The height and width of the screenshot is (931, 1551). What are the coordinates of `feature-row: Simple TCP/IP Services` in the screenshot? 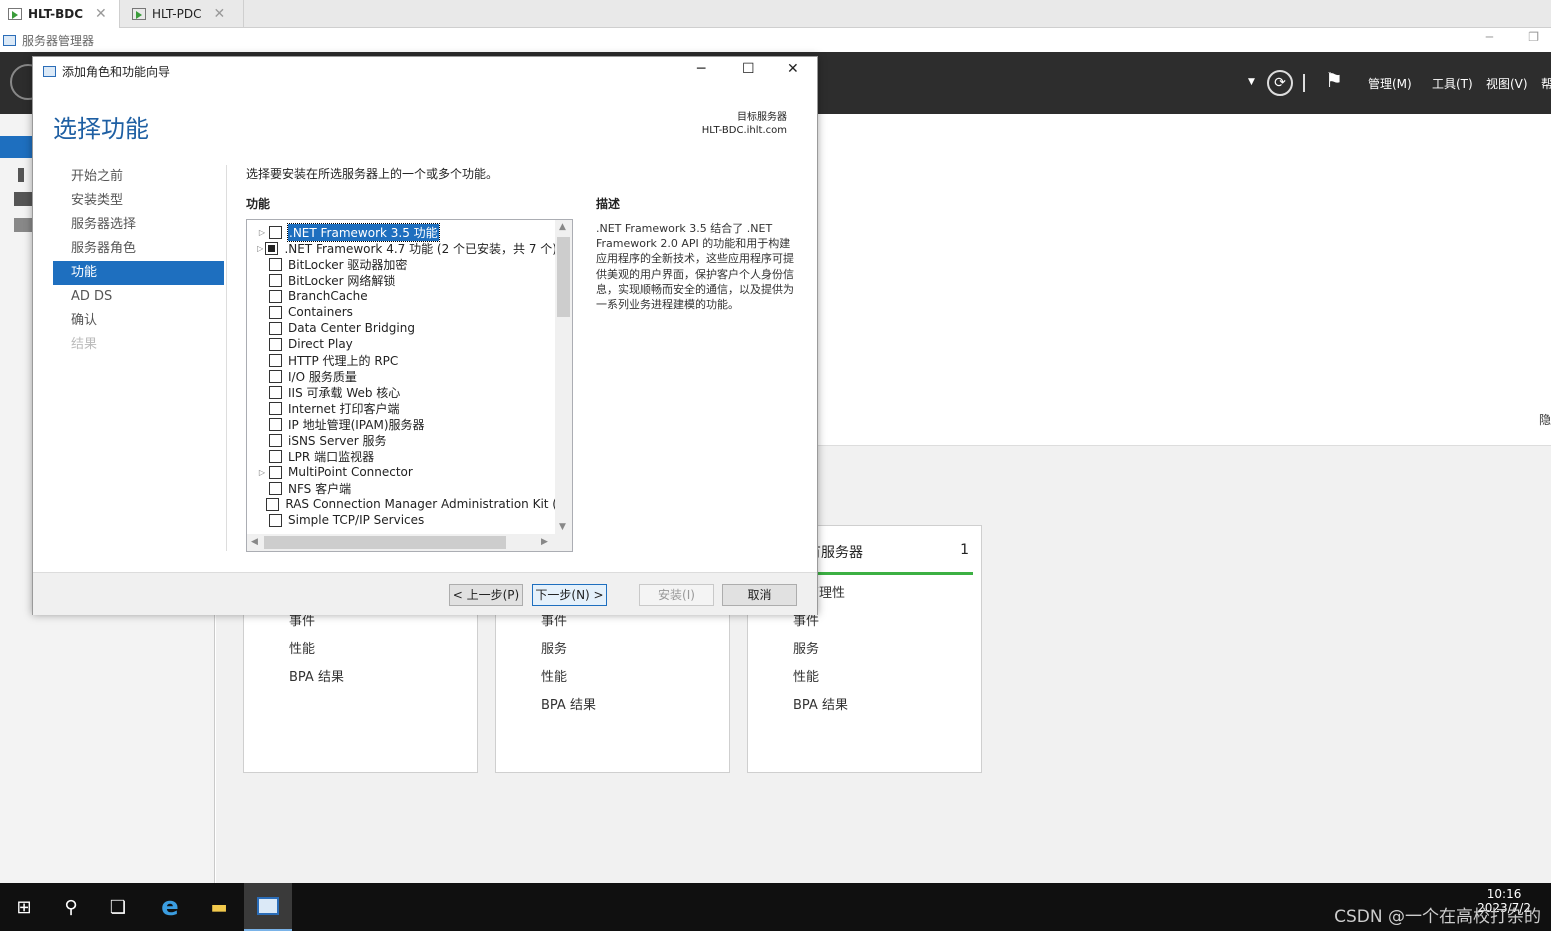 It's located at (402, 520).